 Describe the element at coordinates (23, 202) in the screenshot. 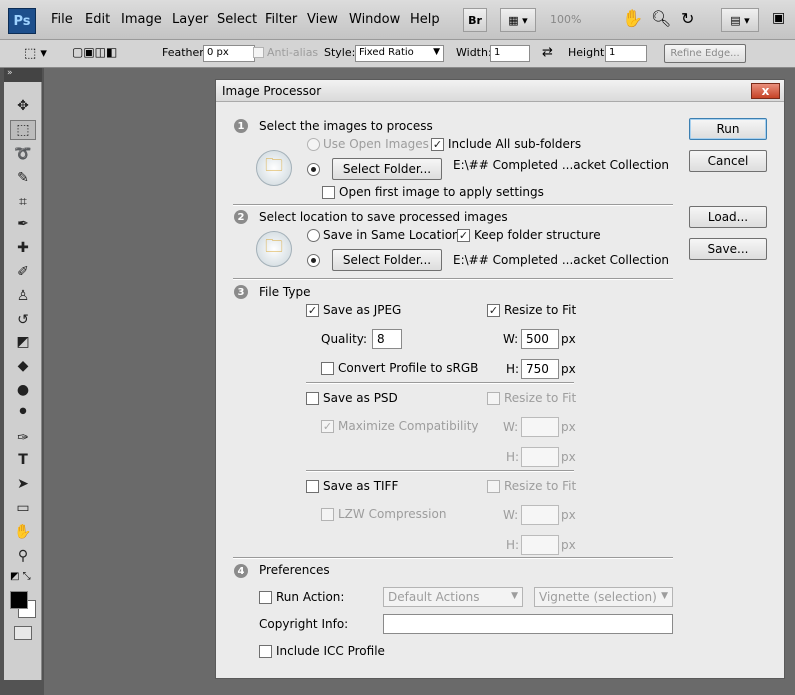

I see `crop-tool-icon: ⌗` at that location.